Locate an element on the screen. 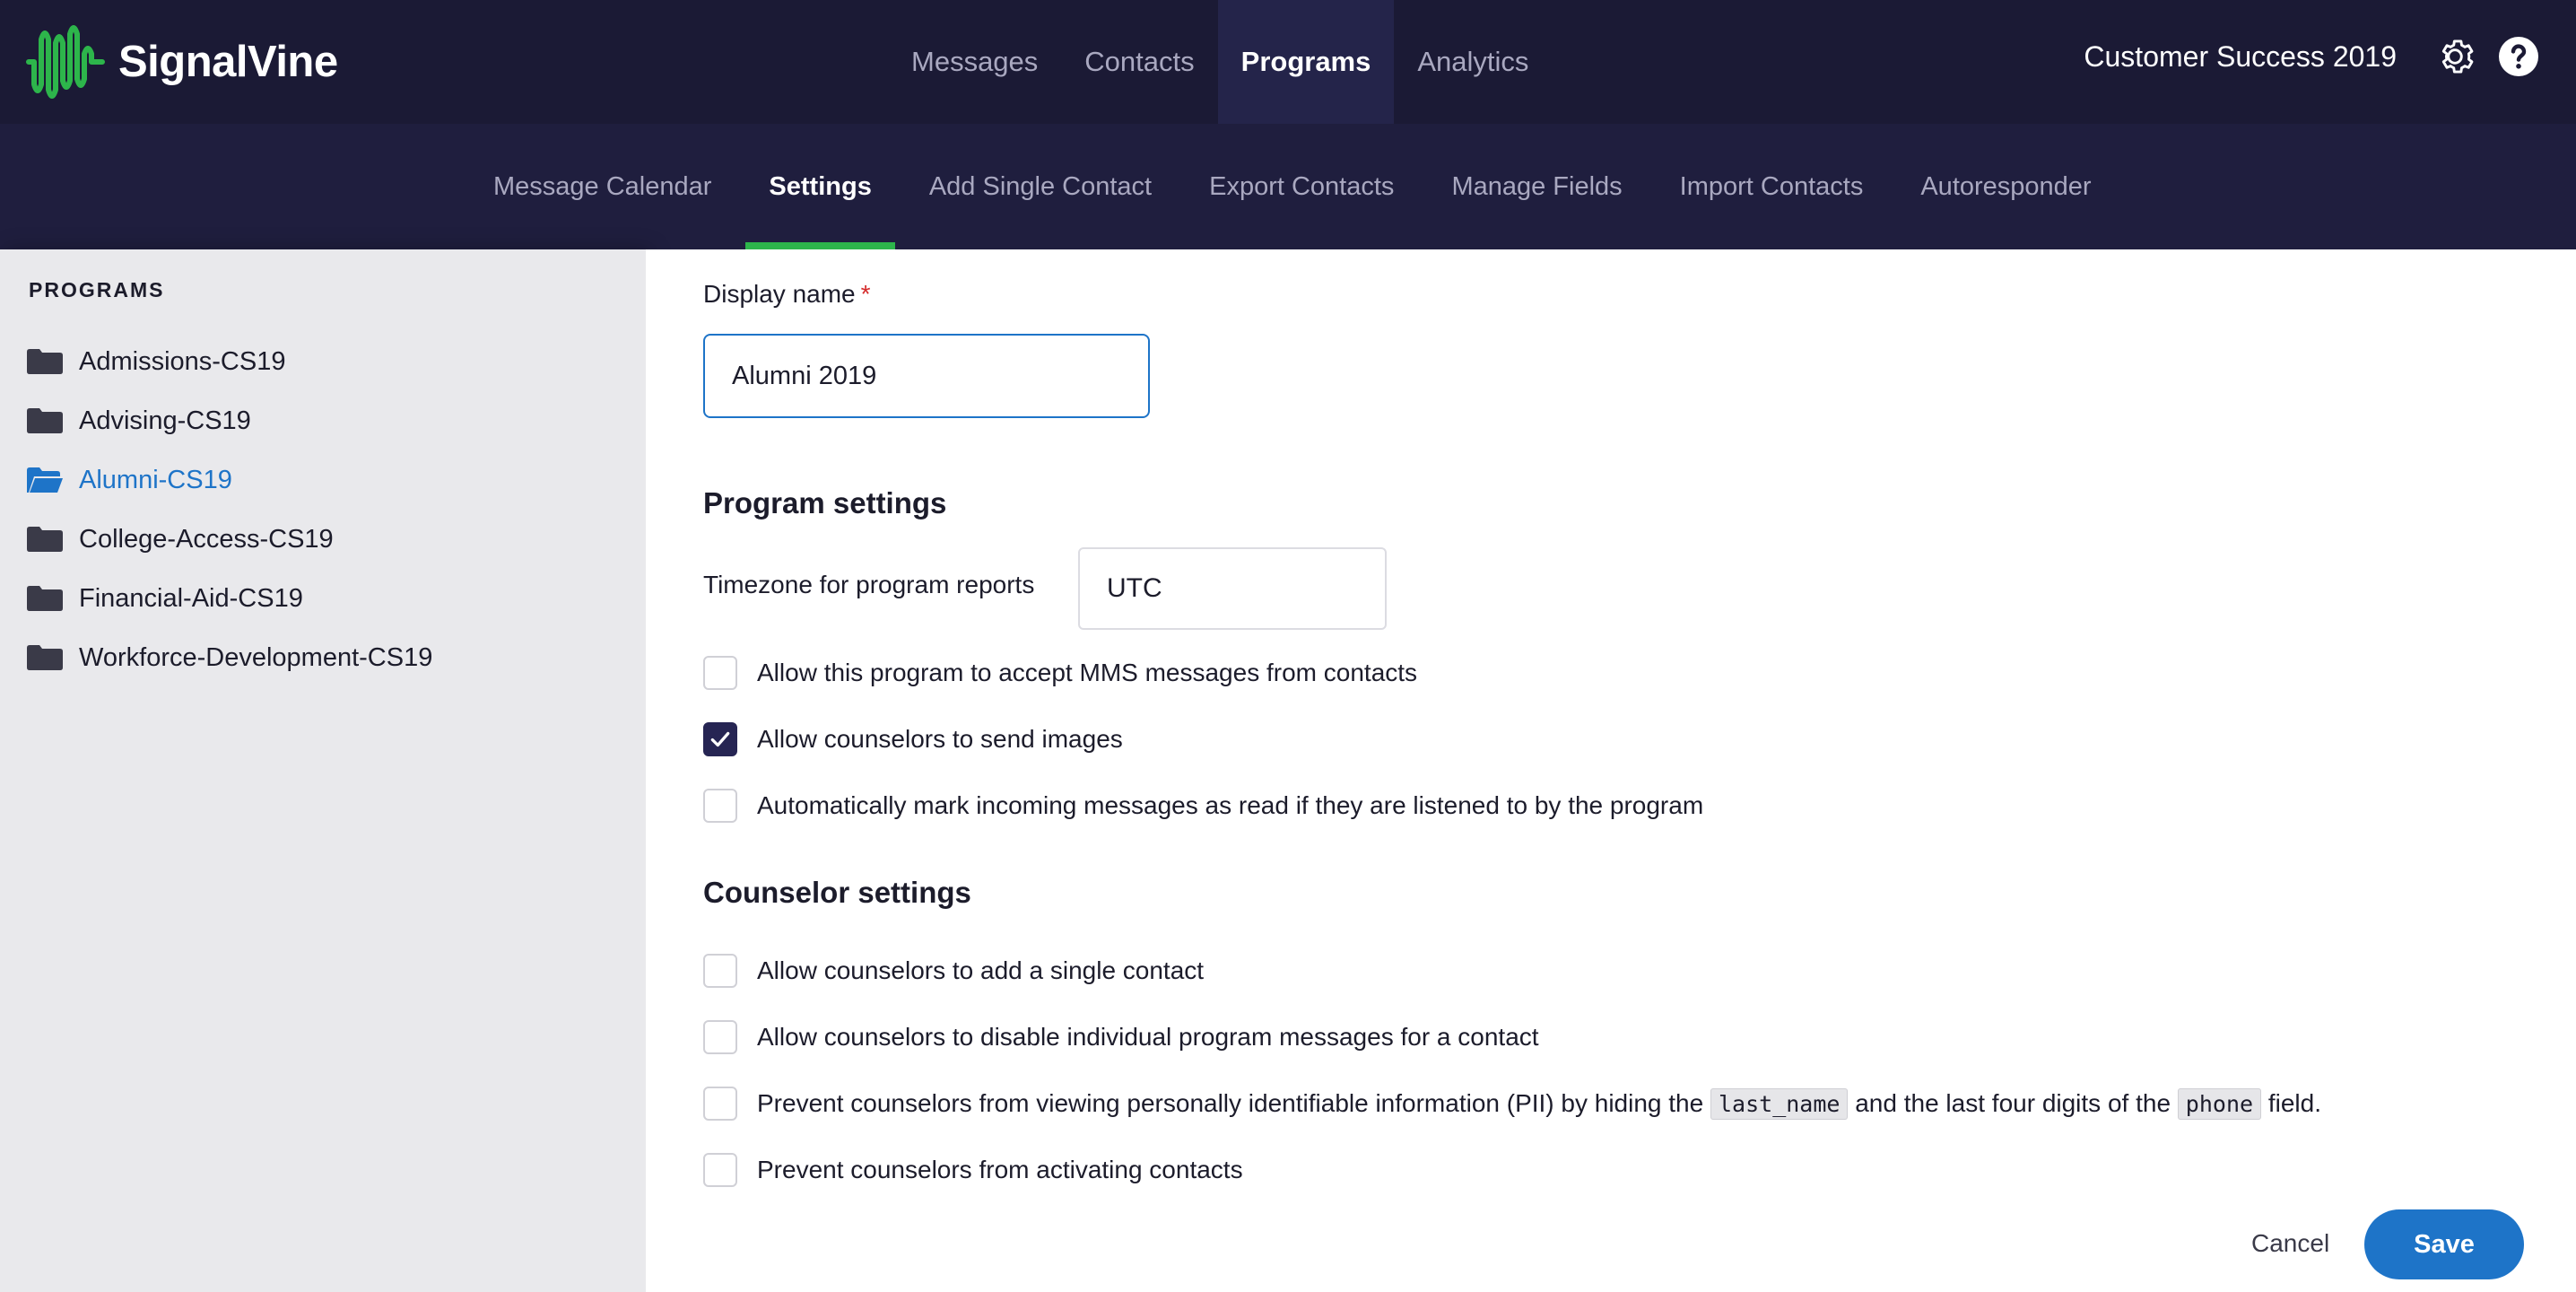 The width and height of the screenshot is (2576, 1292). save-button: Save is located at coordinates (2444, 1244).